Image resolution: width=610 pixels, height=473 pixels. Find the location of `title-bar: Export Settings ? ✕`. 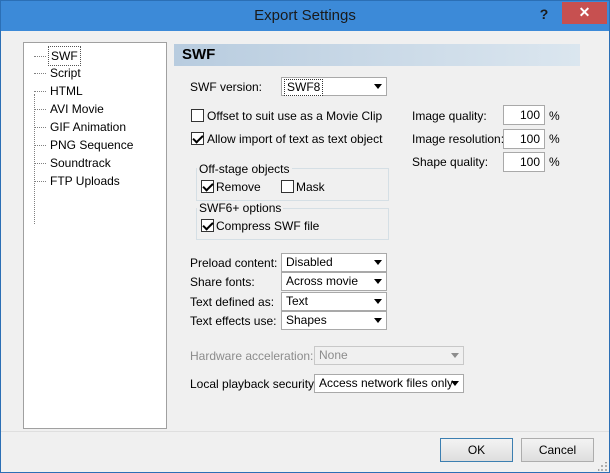

title-bar: Export Settings ? ✕ is located at coordinates (305, 16).